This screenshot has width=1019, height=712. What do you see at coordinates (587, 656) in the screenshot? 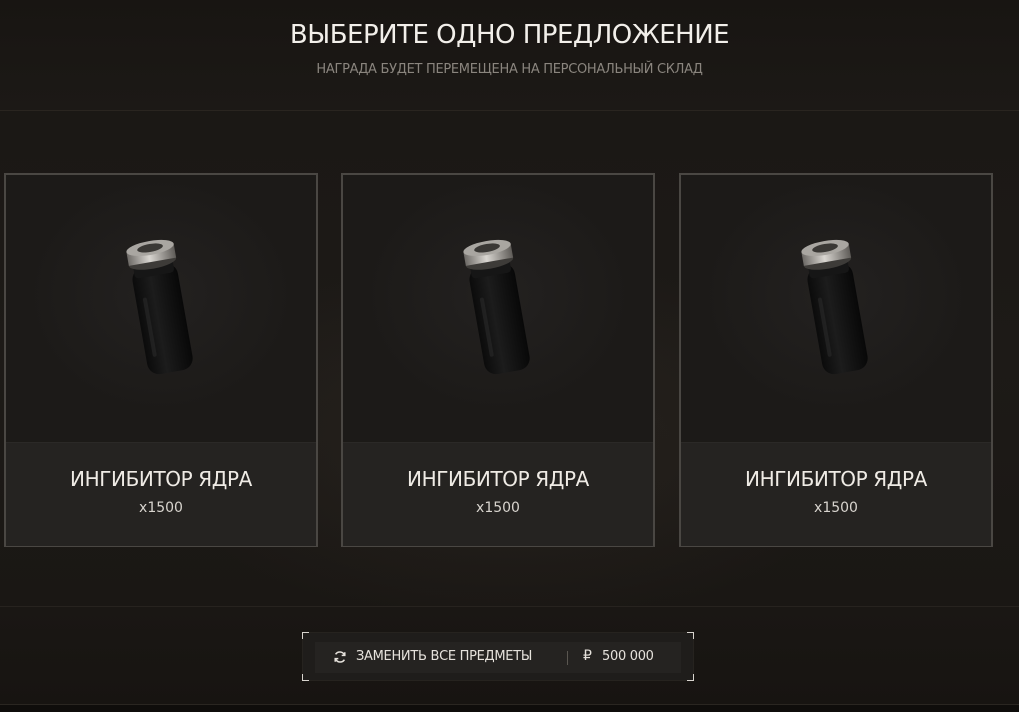
I see `ruble-icon: ₽` at bounding box center [587, 656].